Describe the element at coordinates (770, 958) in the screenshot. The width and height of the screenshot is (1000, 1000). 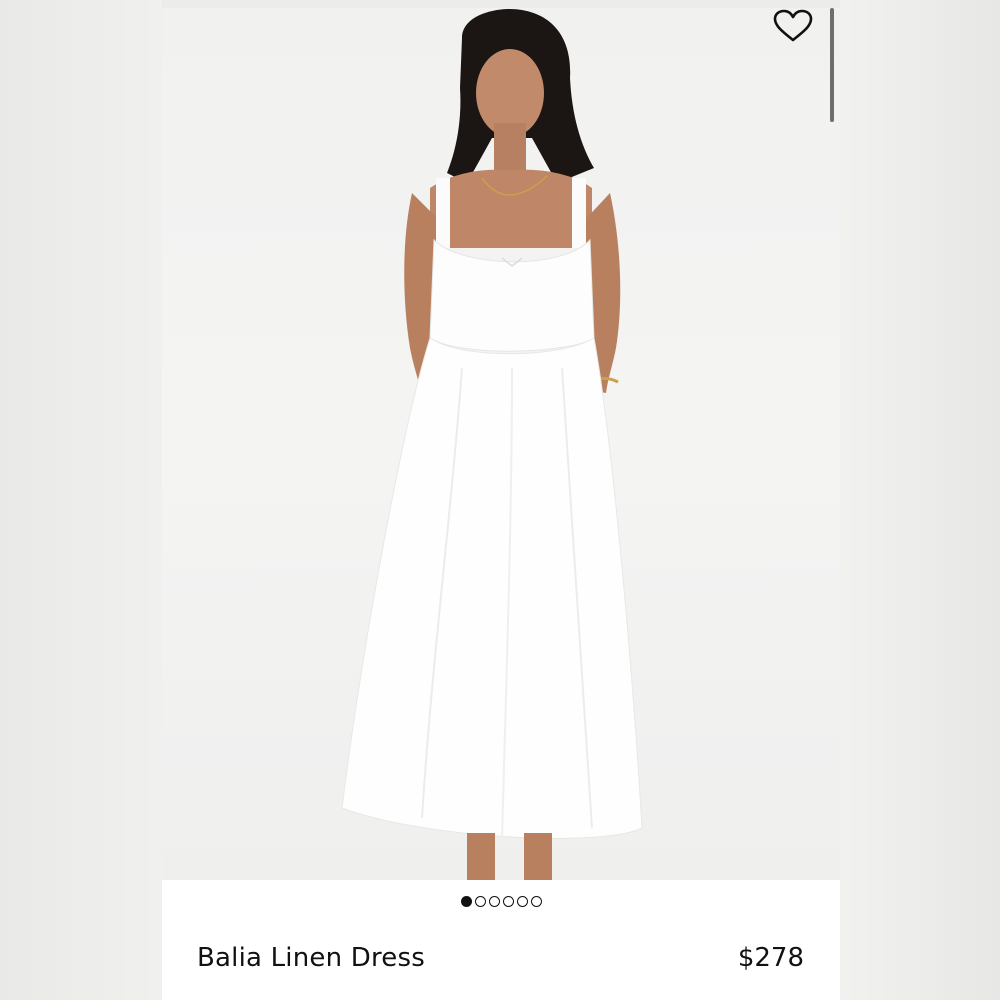
I see `product-price: $278` at that location.